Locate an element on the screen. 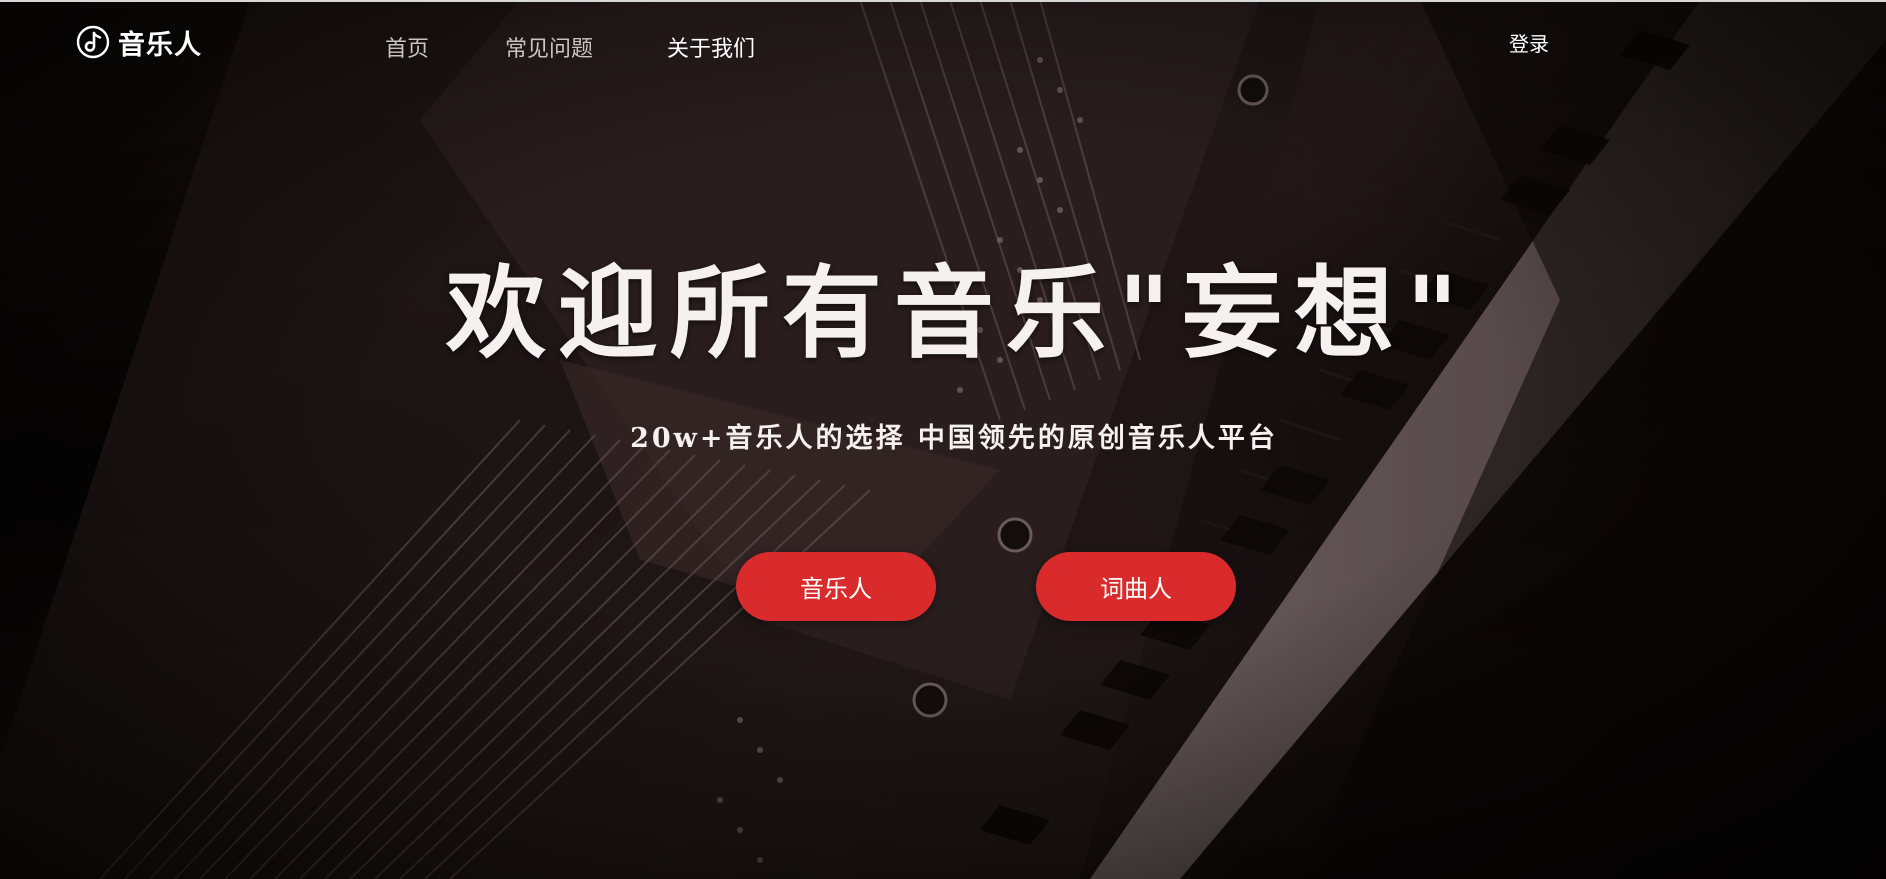 This screenshot has width=1886, height=879. top-border is located at coordinates (943, 1).